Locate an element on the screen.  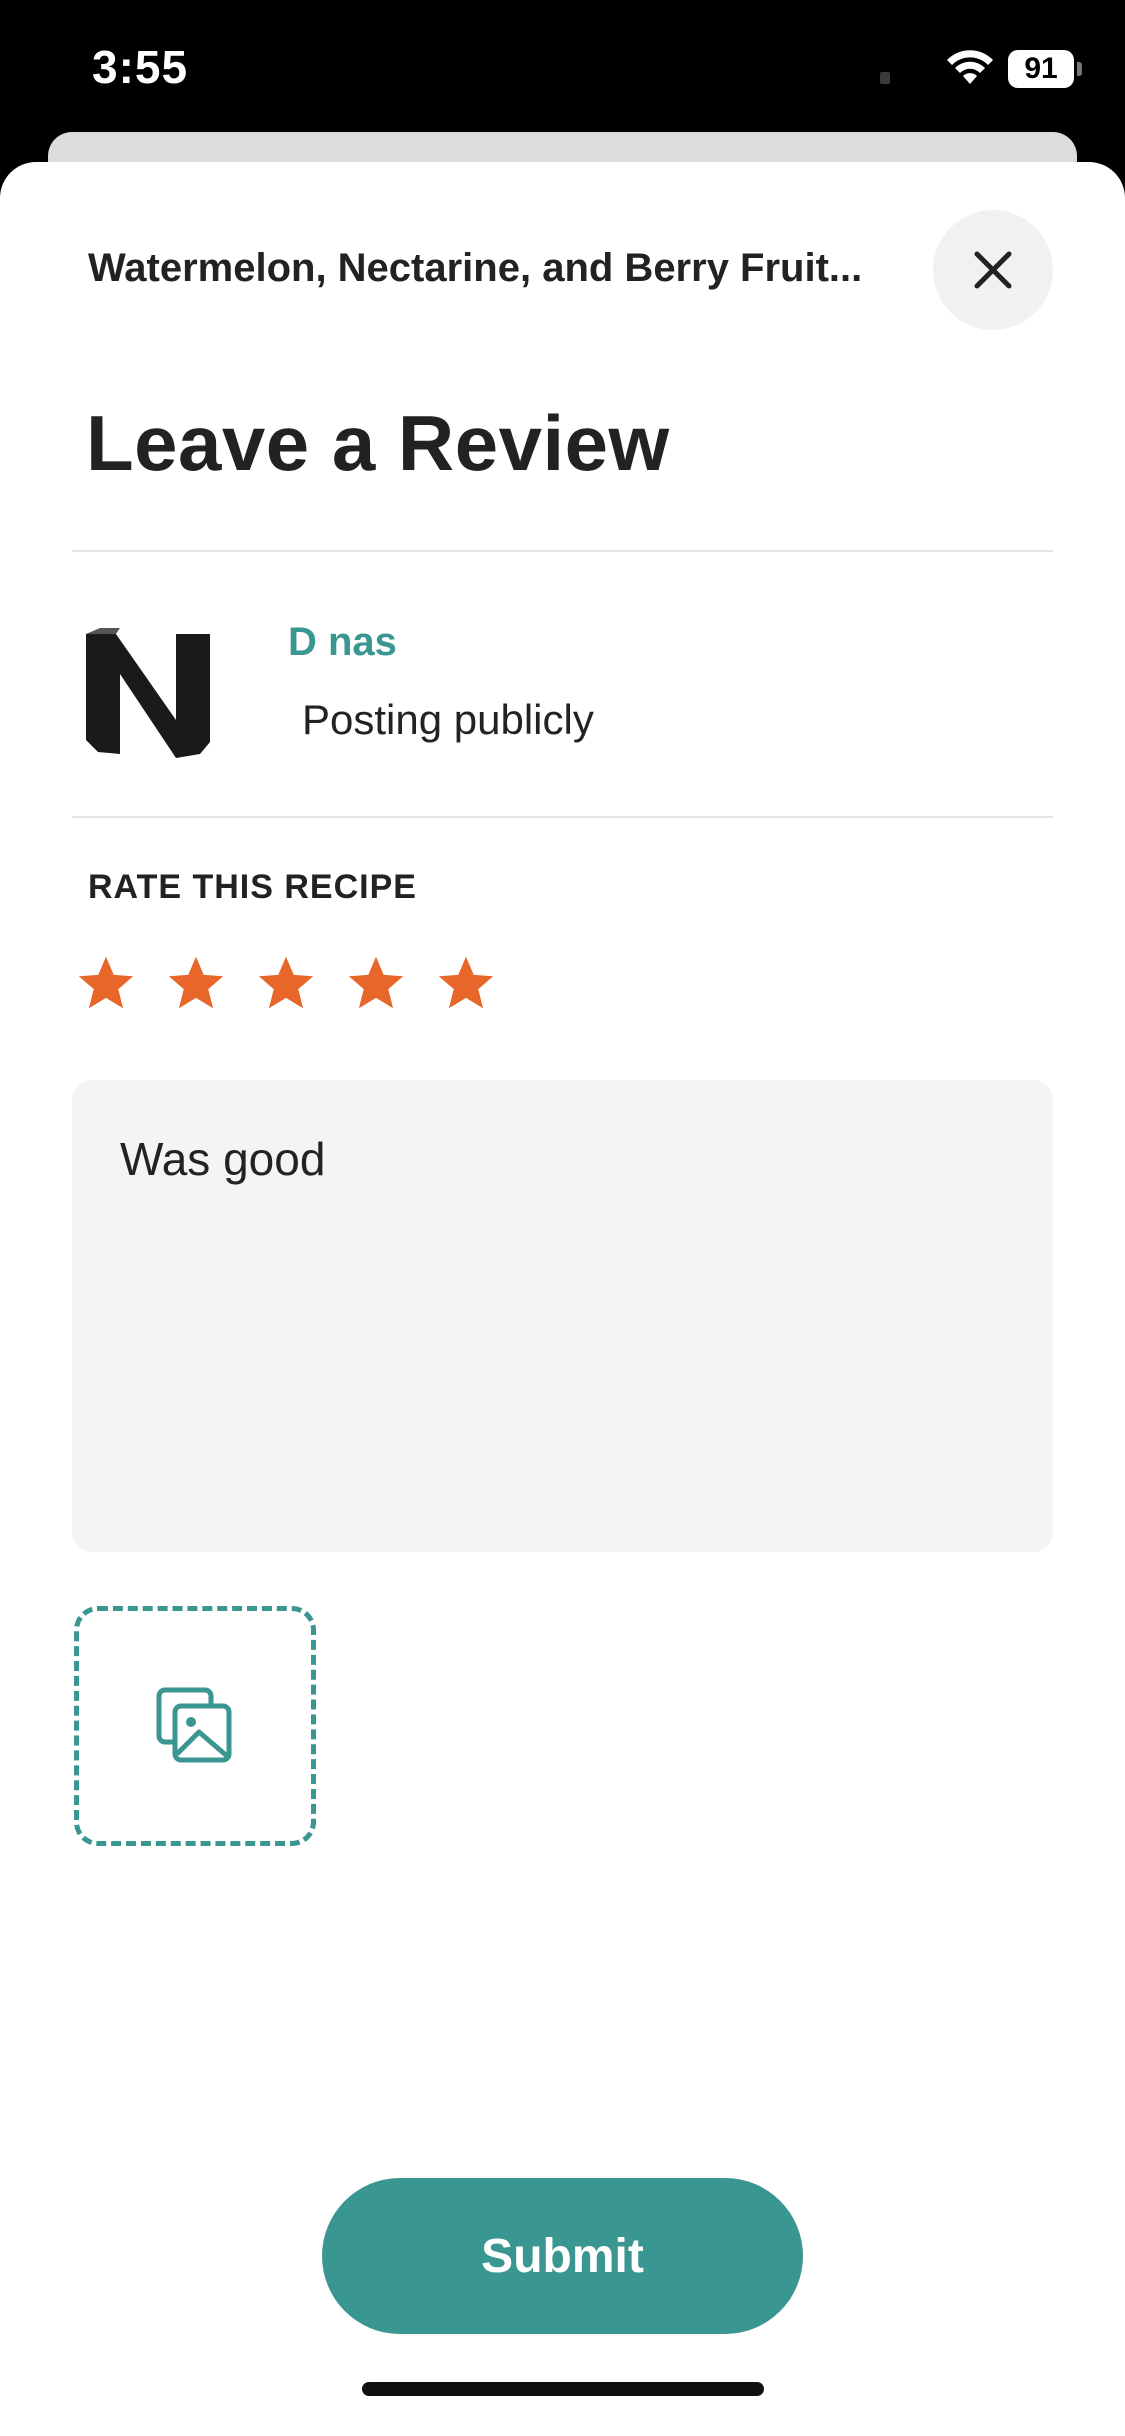
close-icon is located at coordinates (993, 270).